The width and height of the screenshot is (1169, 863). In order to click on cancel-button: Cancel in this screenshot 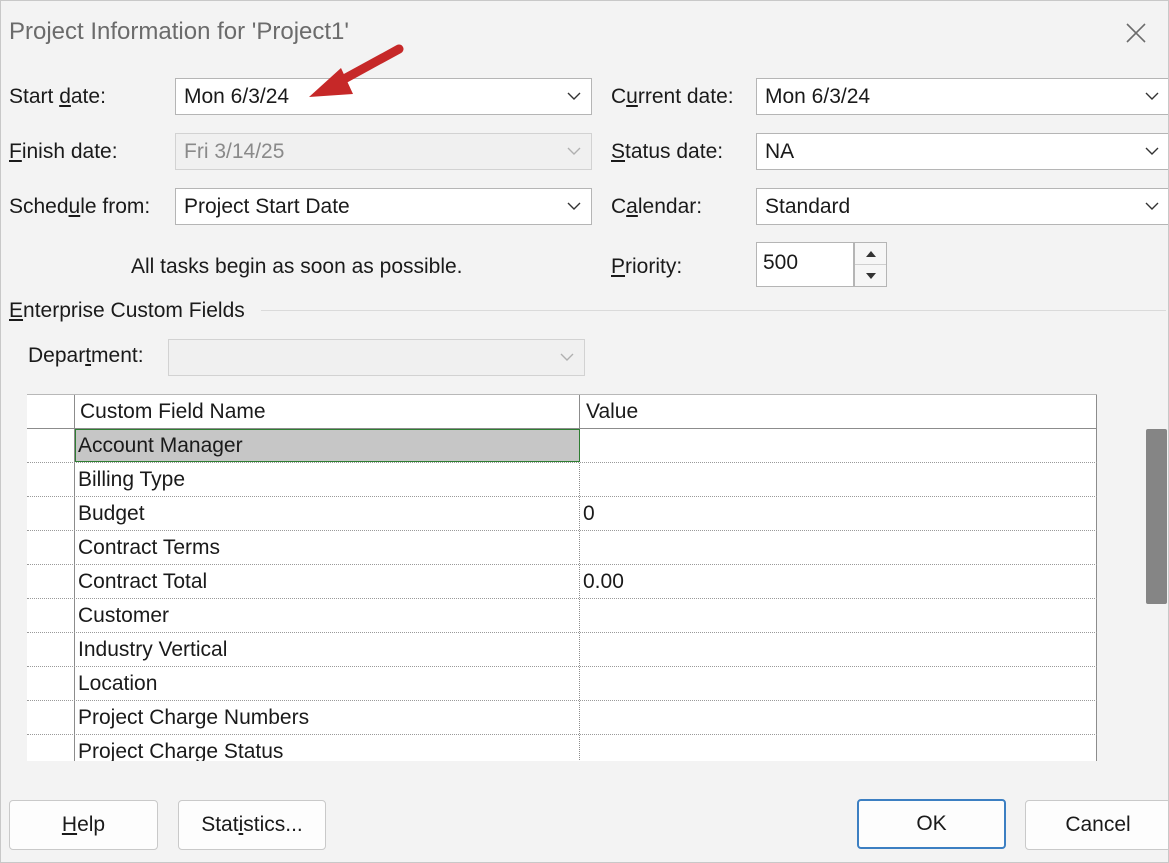, I will do `click(1096, 825)`.